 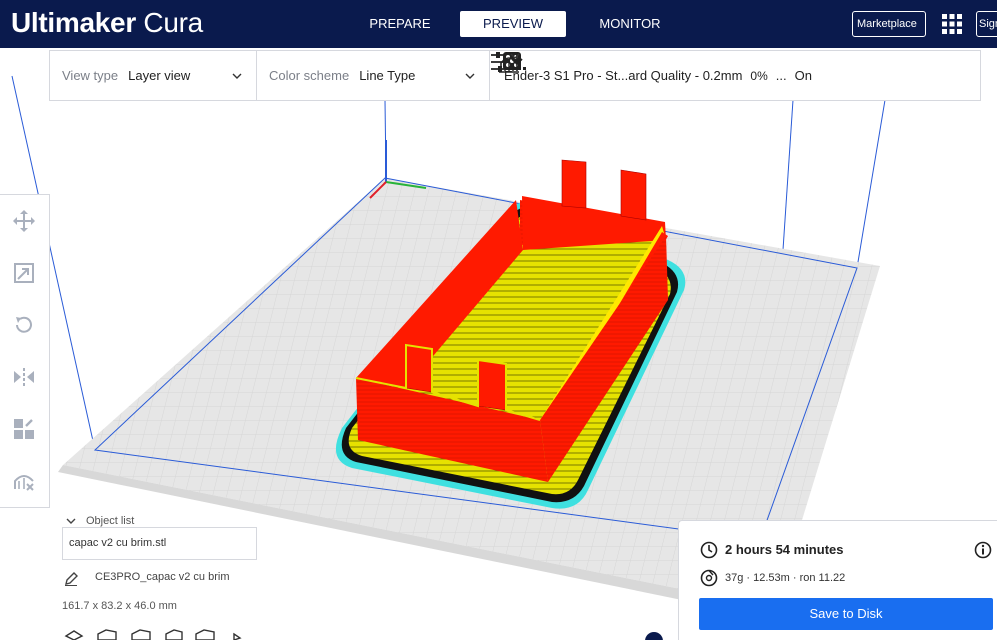 What do you see at coordinates (71, 579) in the screenshot?
I see `pencil-icon` at bounding box center [71, 579].